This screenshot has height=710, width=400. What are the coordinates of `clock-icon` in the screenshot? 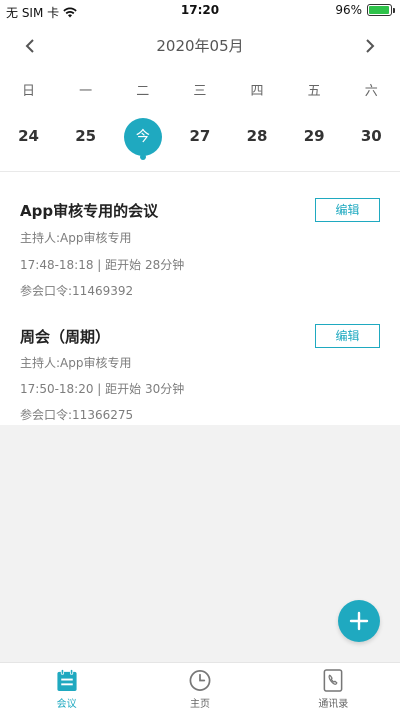 It's located at (200, 680).